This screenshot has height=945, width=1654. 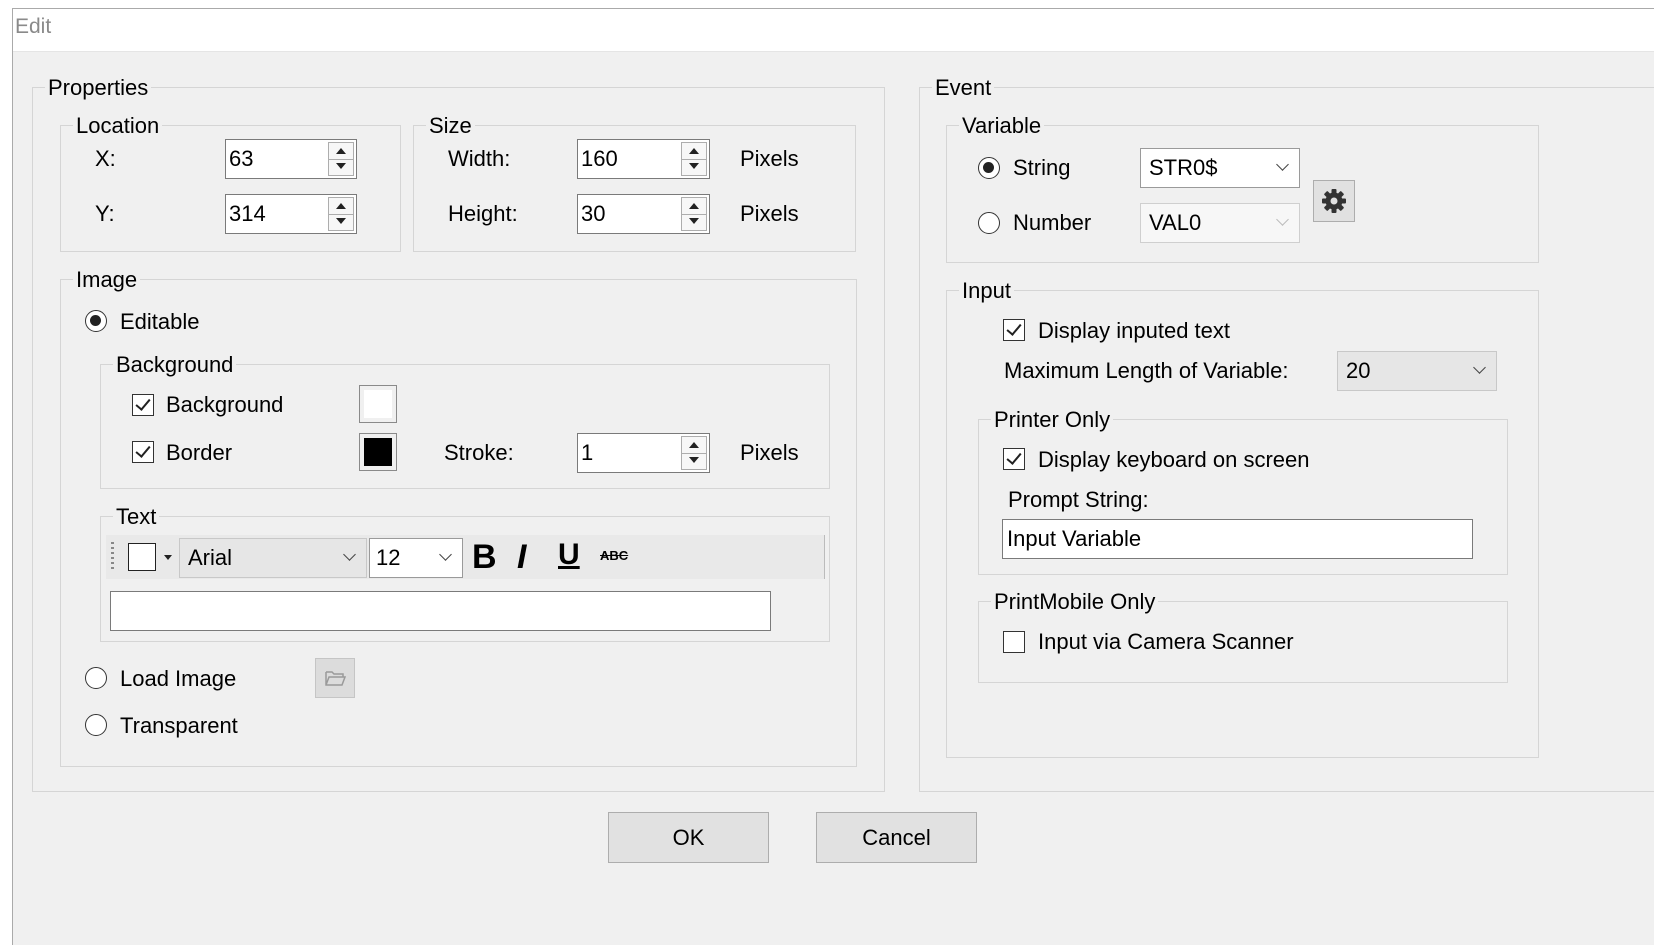 What do you see at coordinates (273, 558) in the screenshot?
I see `font-family-select: Arial` at bounding box center [273, 558].